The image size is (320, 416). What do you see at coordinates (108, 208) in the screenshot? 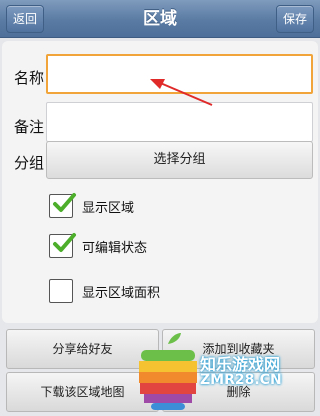
I see `show-area-label: 显示区域` at bounding box center [108, 208].